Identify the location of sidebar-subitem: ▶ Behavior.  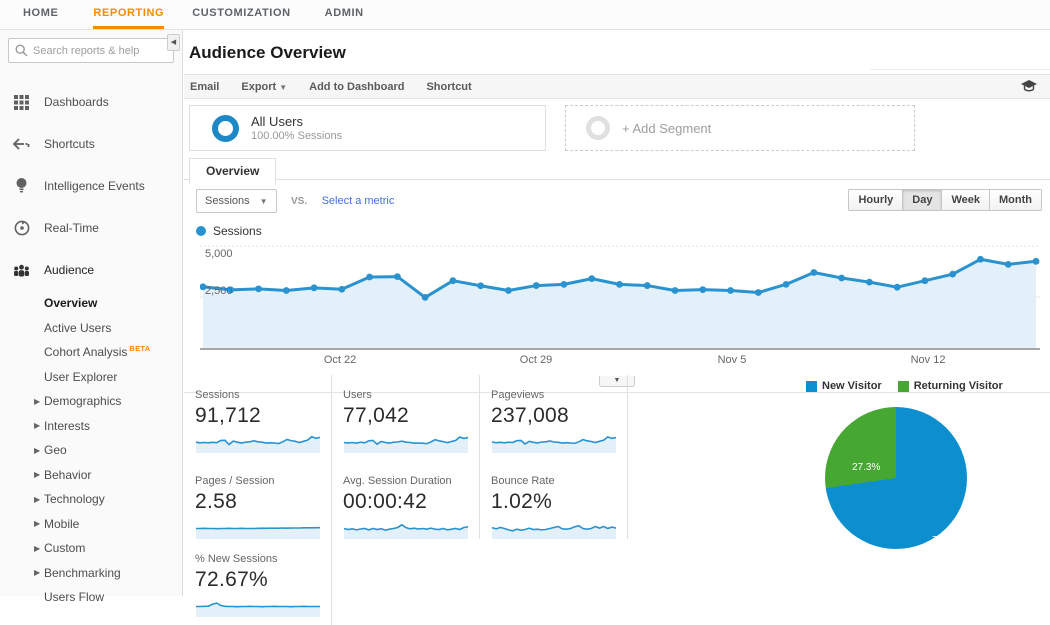
(91, 475).